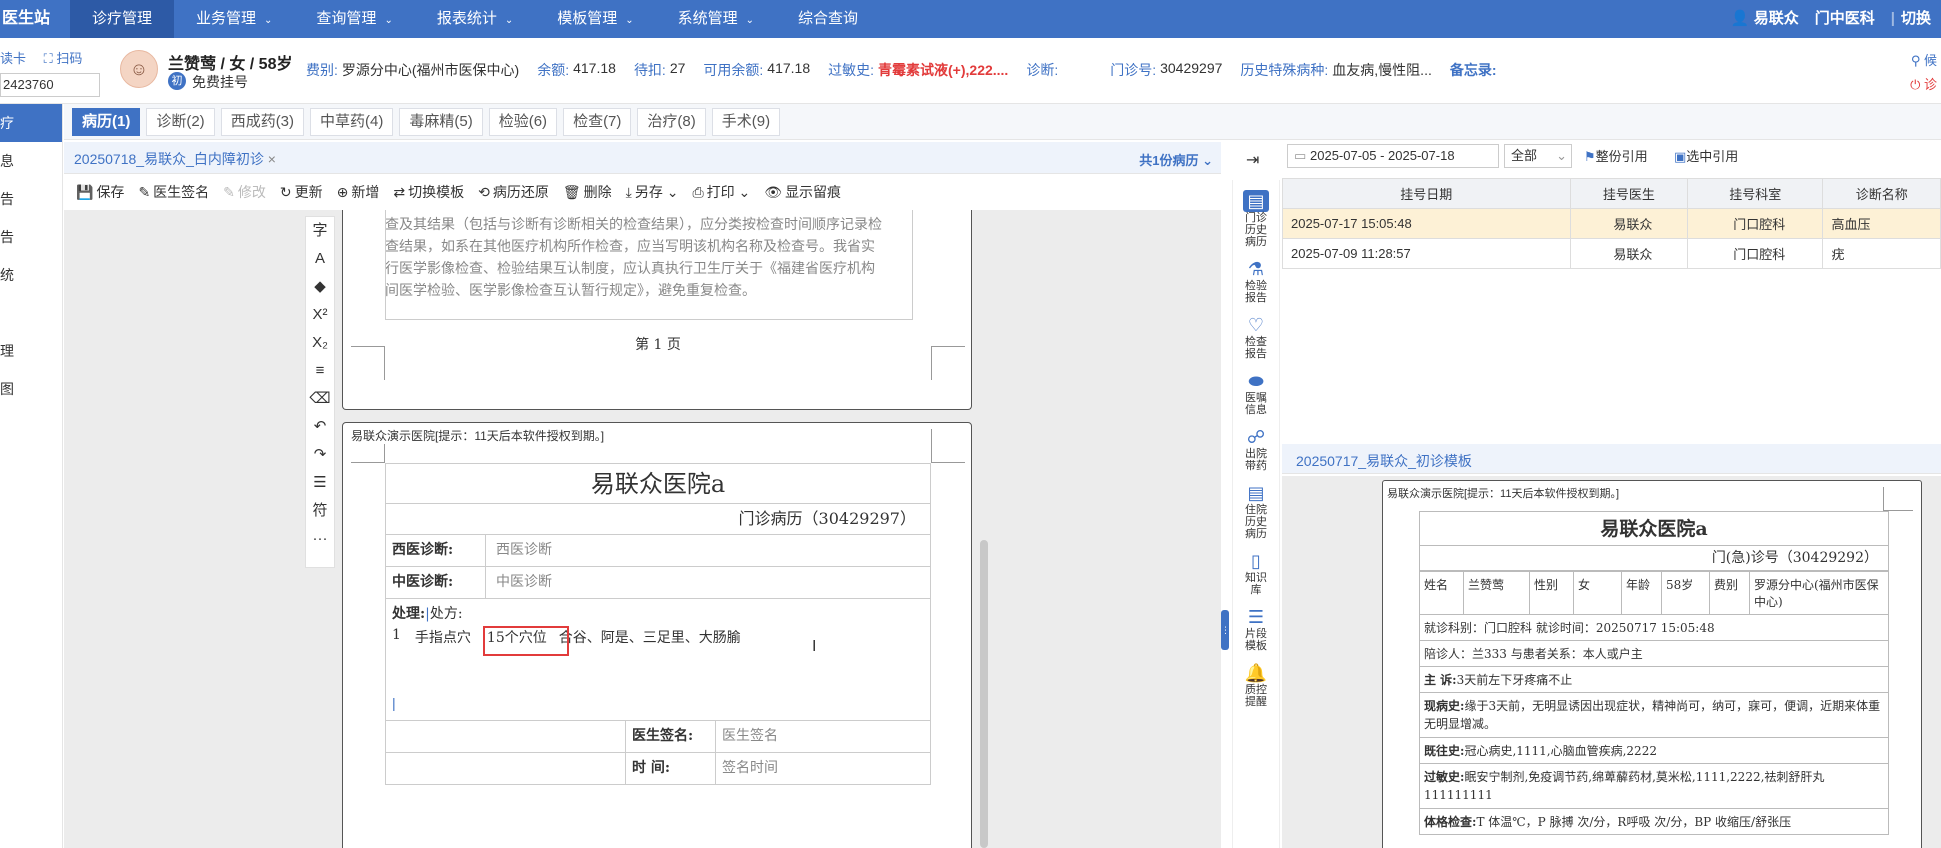 Image resolution: width=1941 pixels, height=848 pixels. Describe the element at coordinates (823, 768) in the screenshot. I see `sign-time-field: 签名时间` at that location.